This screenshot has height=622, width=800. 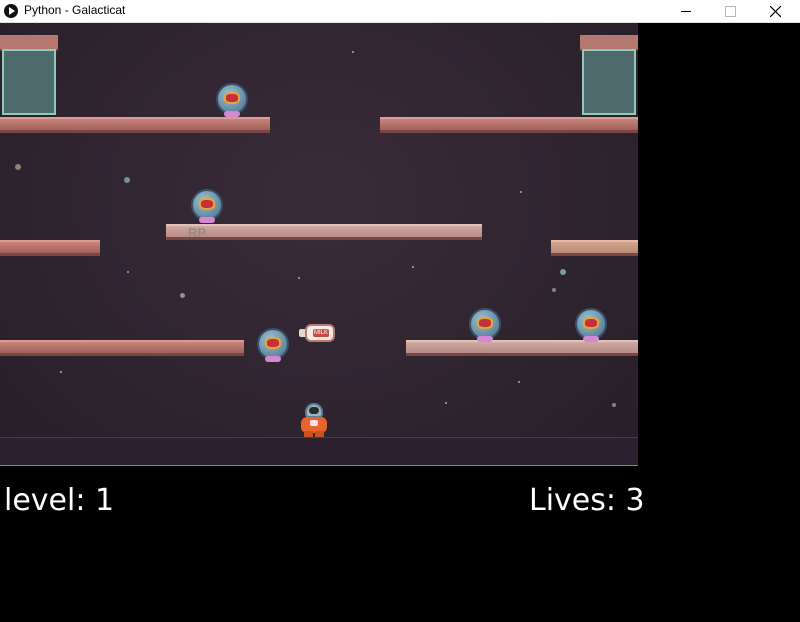 I want to click on ground-floor, so click(x=319, y=451).